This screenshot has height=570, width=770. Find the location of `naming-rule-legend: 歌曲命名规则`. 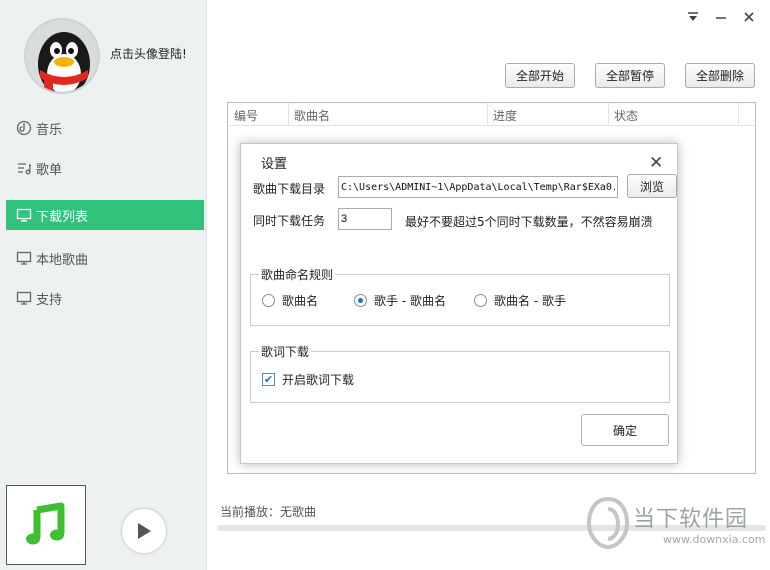

naming-rule-legend: 歌曲命名规则 is located at coordinates (297, 274).